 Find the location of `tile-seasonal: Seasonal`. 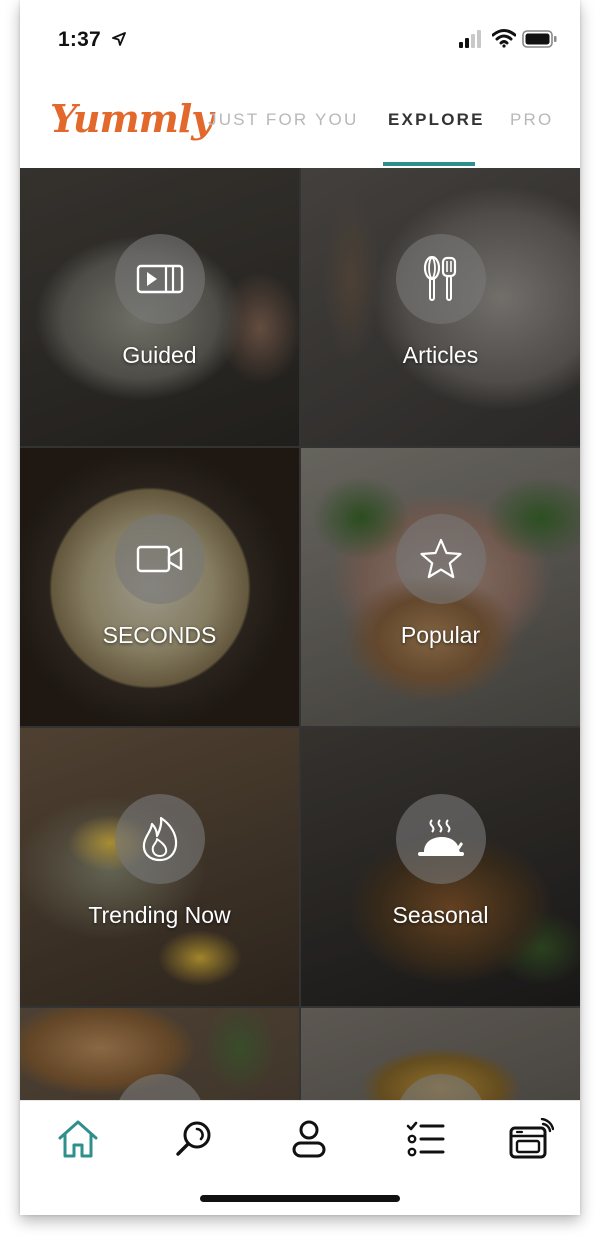

tile-seasonal: Seasonal is located at coordinates (440, 867).